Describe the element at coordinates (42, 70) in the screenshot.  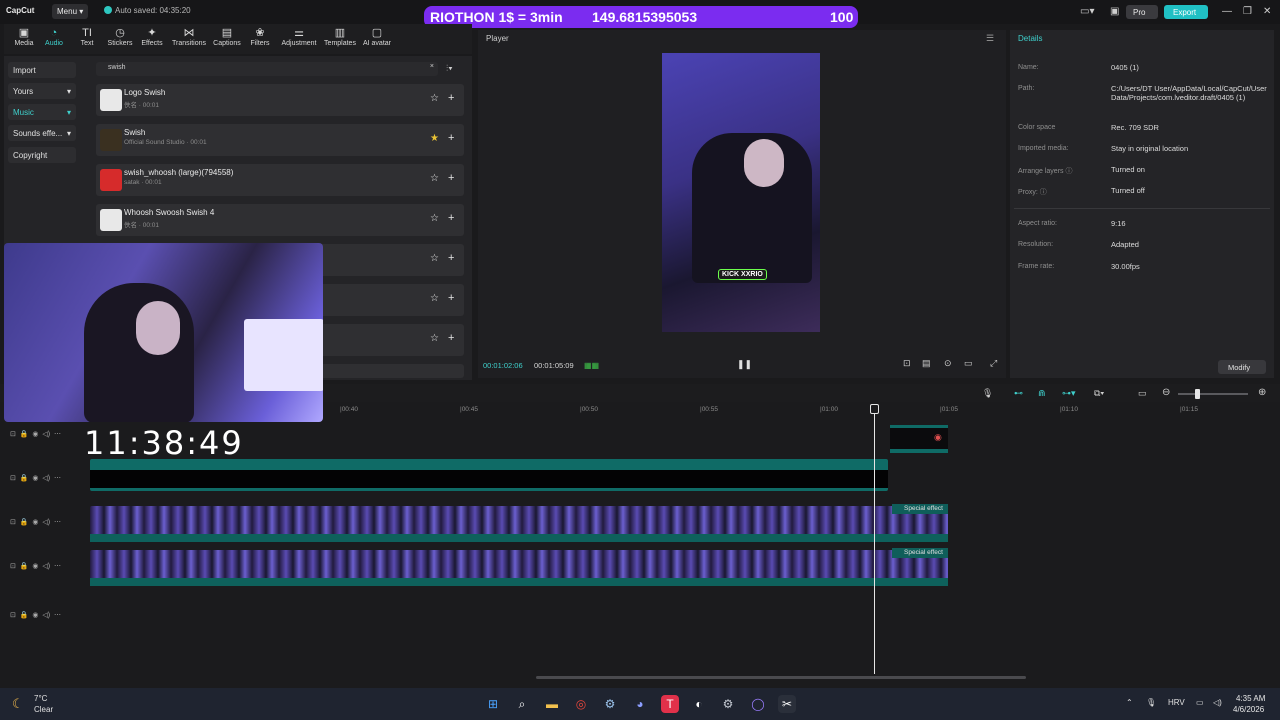
I see `nav-import: Import` at that location.